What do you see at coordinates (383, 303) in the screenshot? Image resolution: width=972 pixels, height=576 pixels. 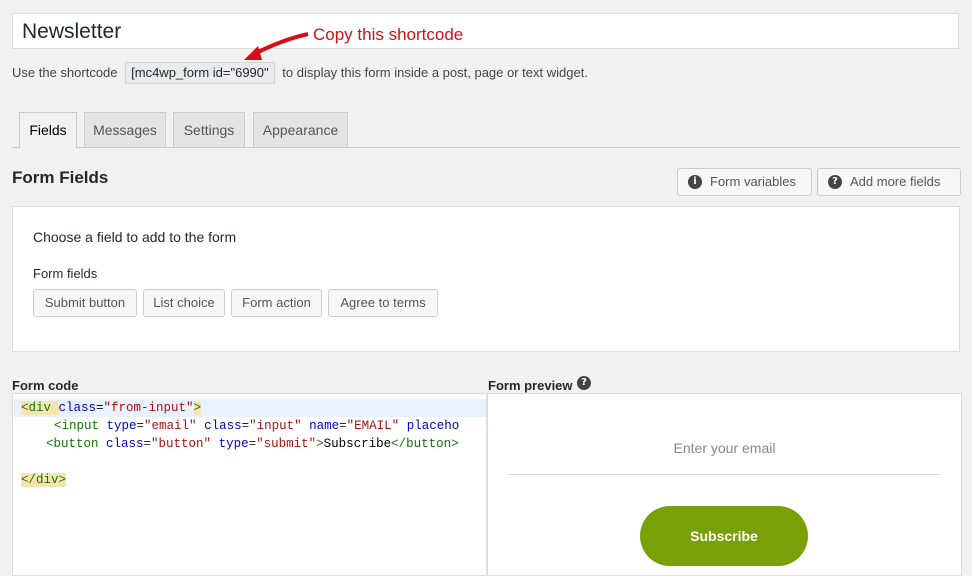 I see `agree-to-terms-field: Agree to terms` at bounding box center [383, 303].